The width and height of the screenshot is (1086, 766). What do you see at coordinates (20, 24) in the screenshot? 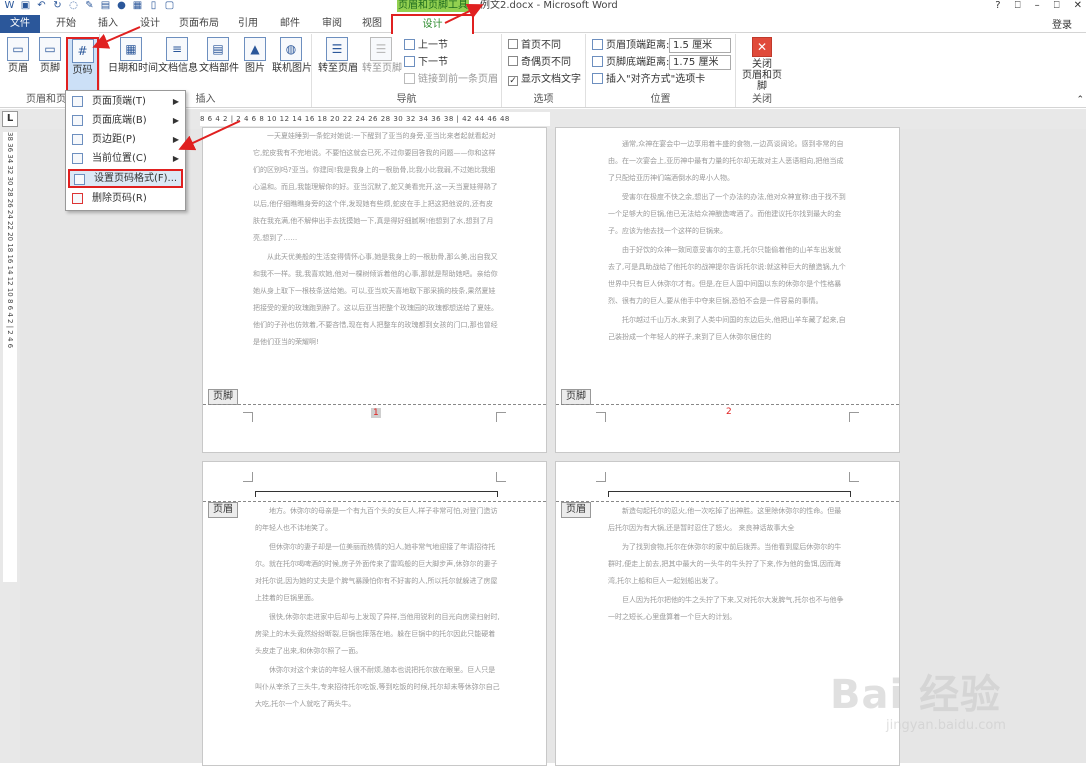
I see `tab-file: 文件` at bounding box center [20, 24].